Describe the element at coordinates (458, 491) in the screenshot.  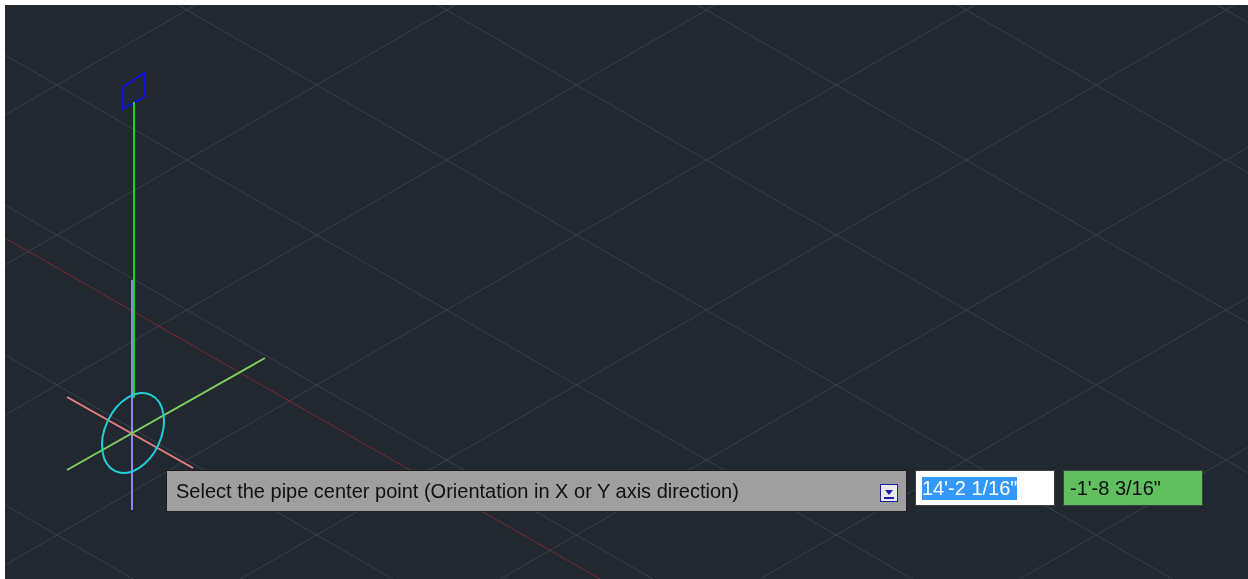
I see `prompt-text: Select the pipe center point (Orientation in X or Y axis direction)` at that location.